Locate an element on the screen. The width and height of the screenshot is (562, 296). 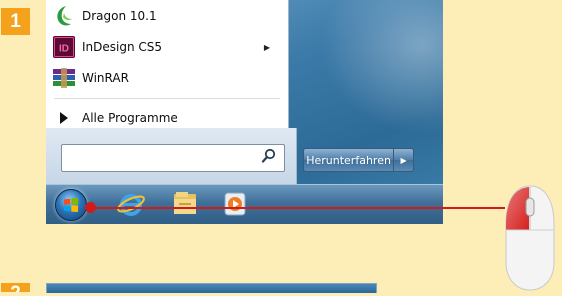
shutdown-options-button: ▶ is located at coordinates (404, 160).